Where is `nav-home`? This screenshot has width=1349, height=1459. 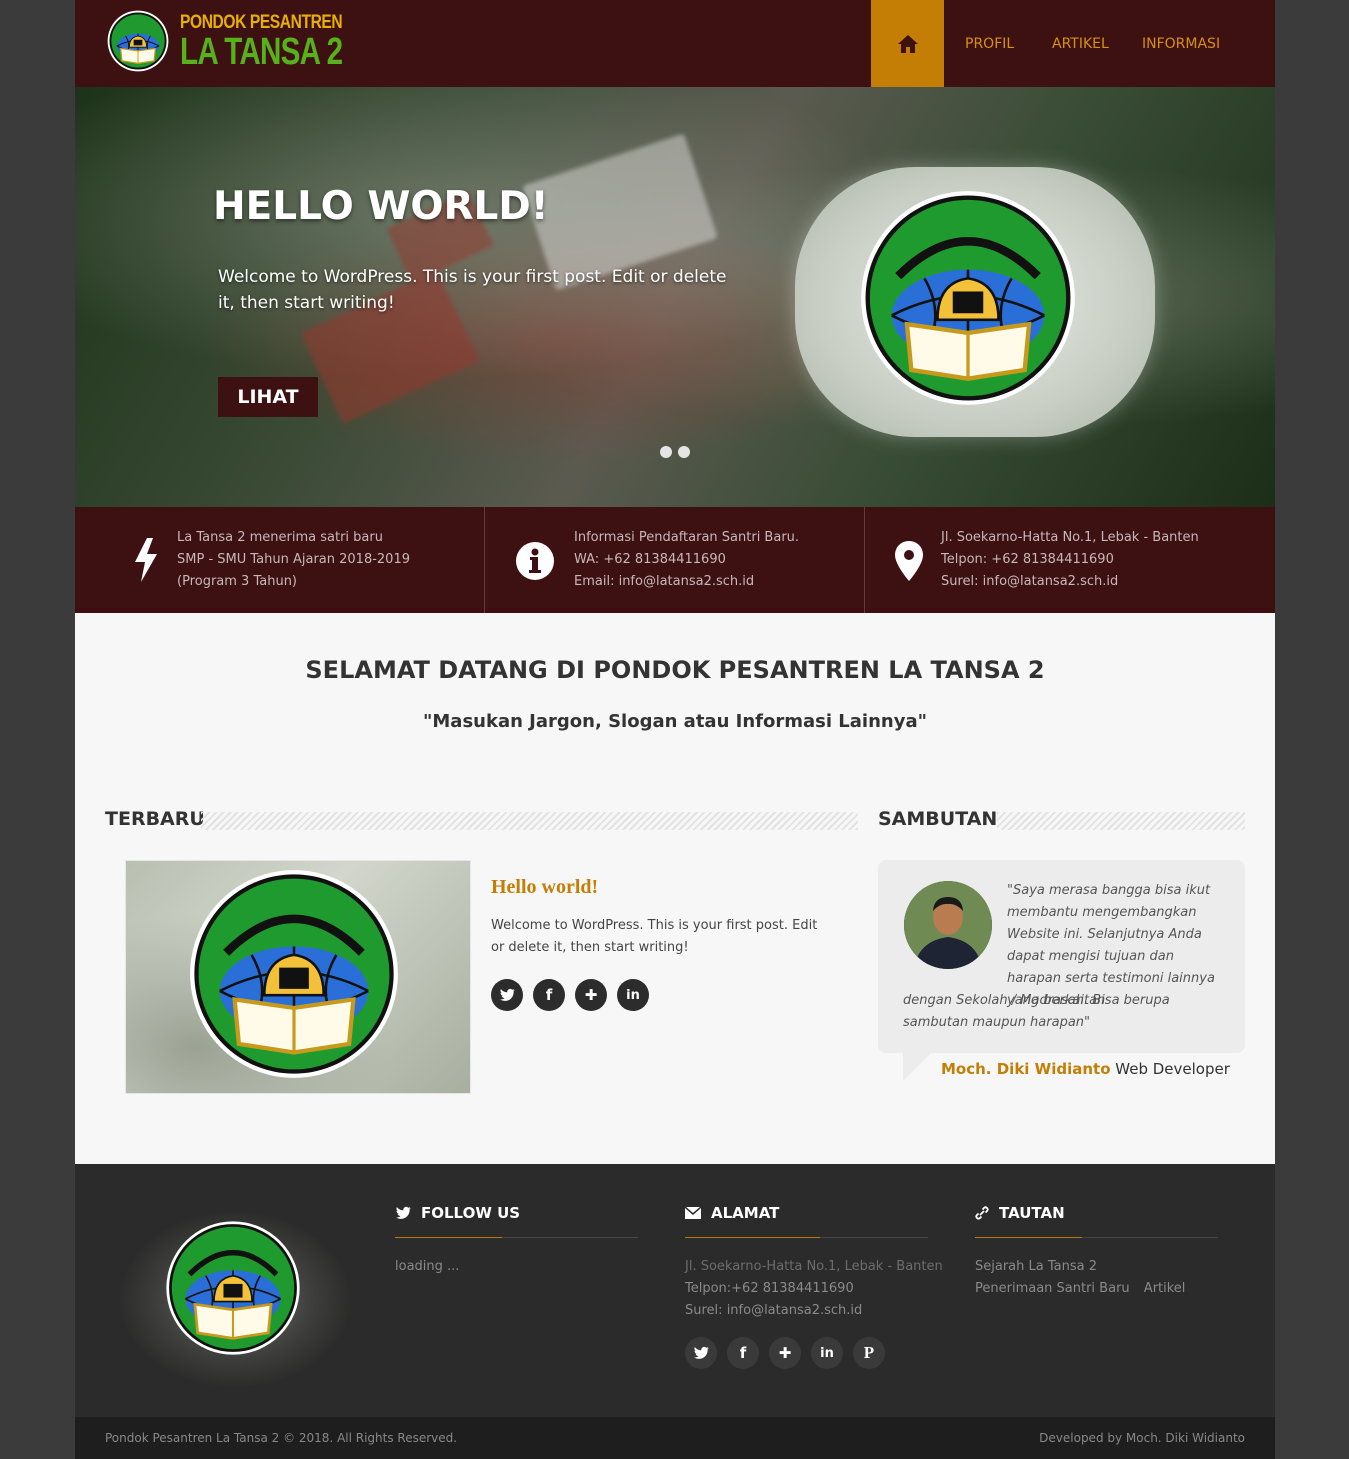
nav-home is located at coordinates (907, 43).